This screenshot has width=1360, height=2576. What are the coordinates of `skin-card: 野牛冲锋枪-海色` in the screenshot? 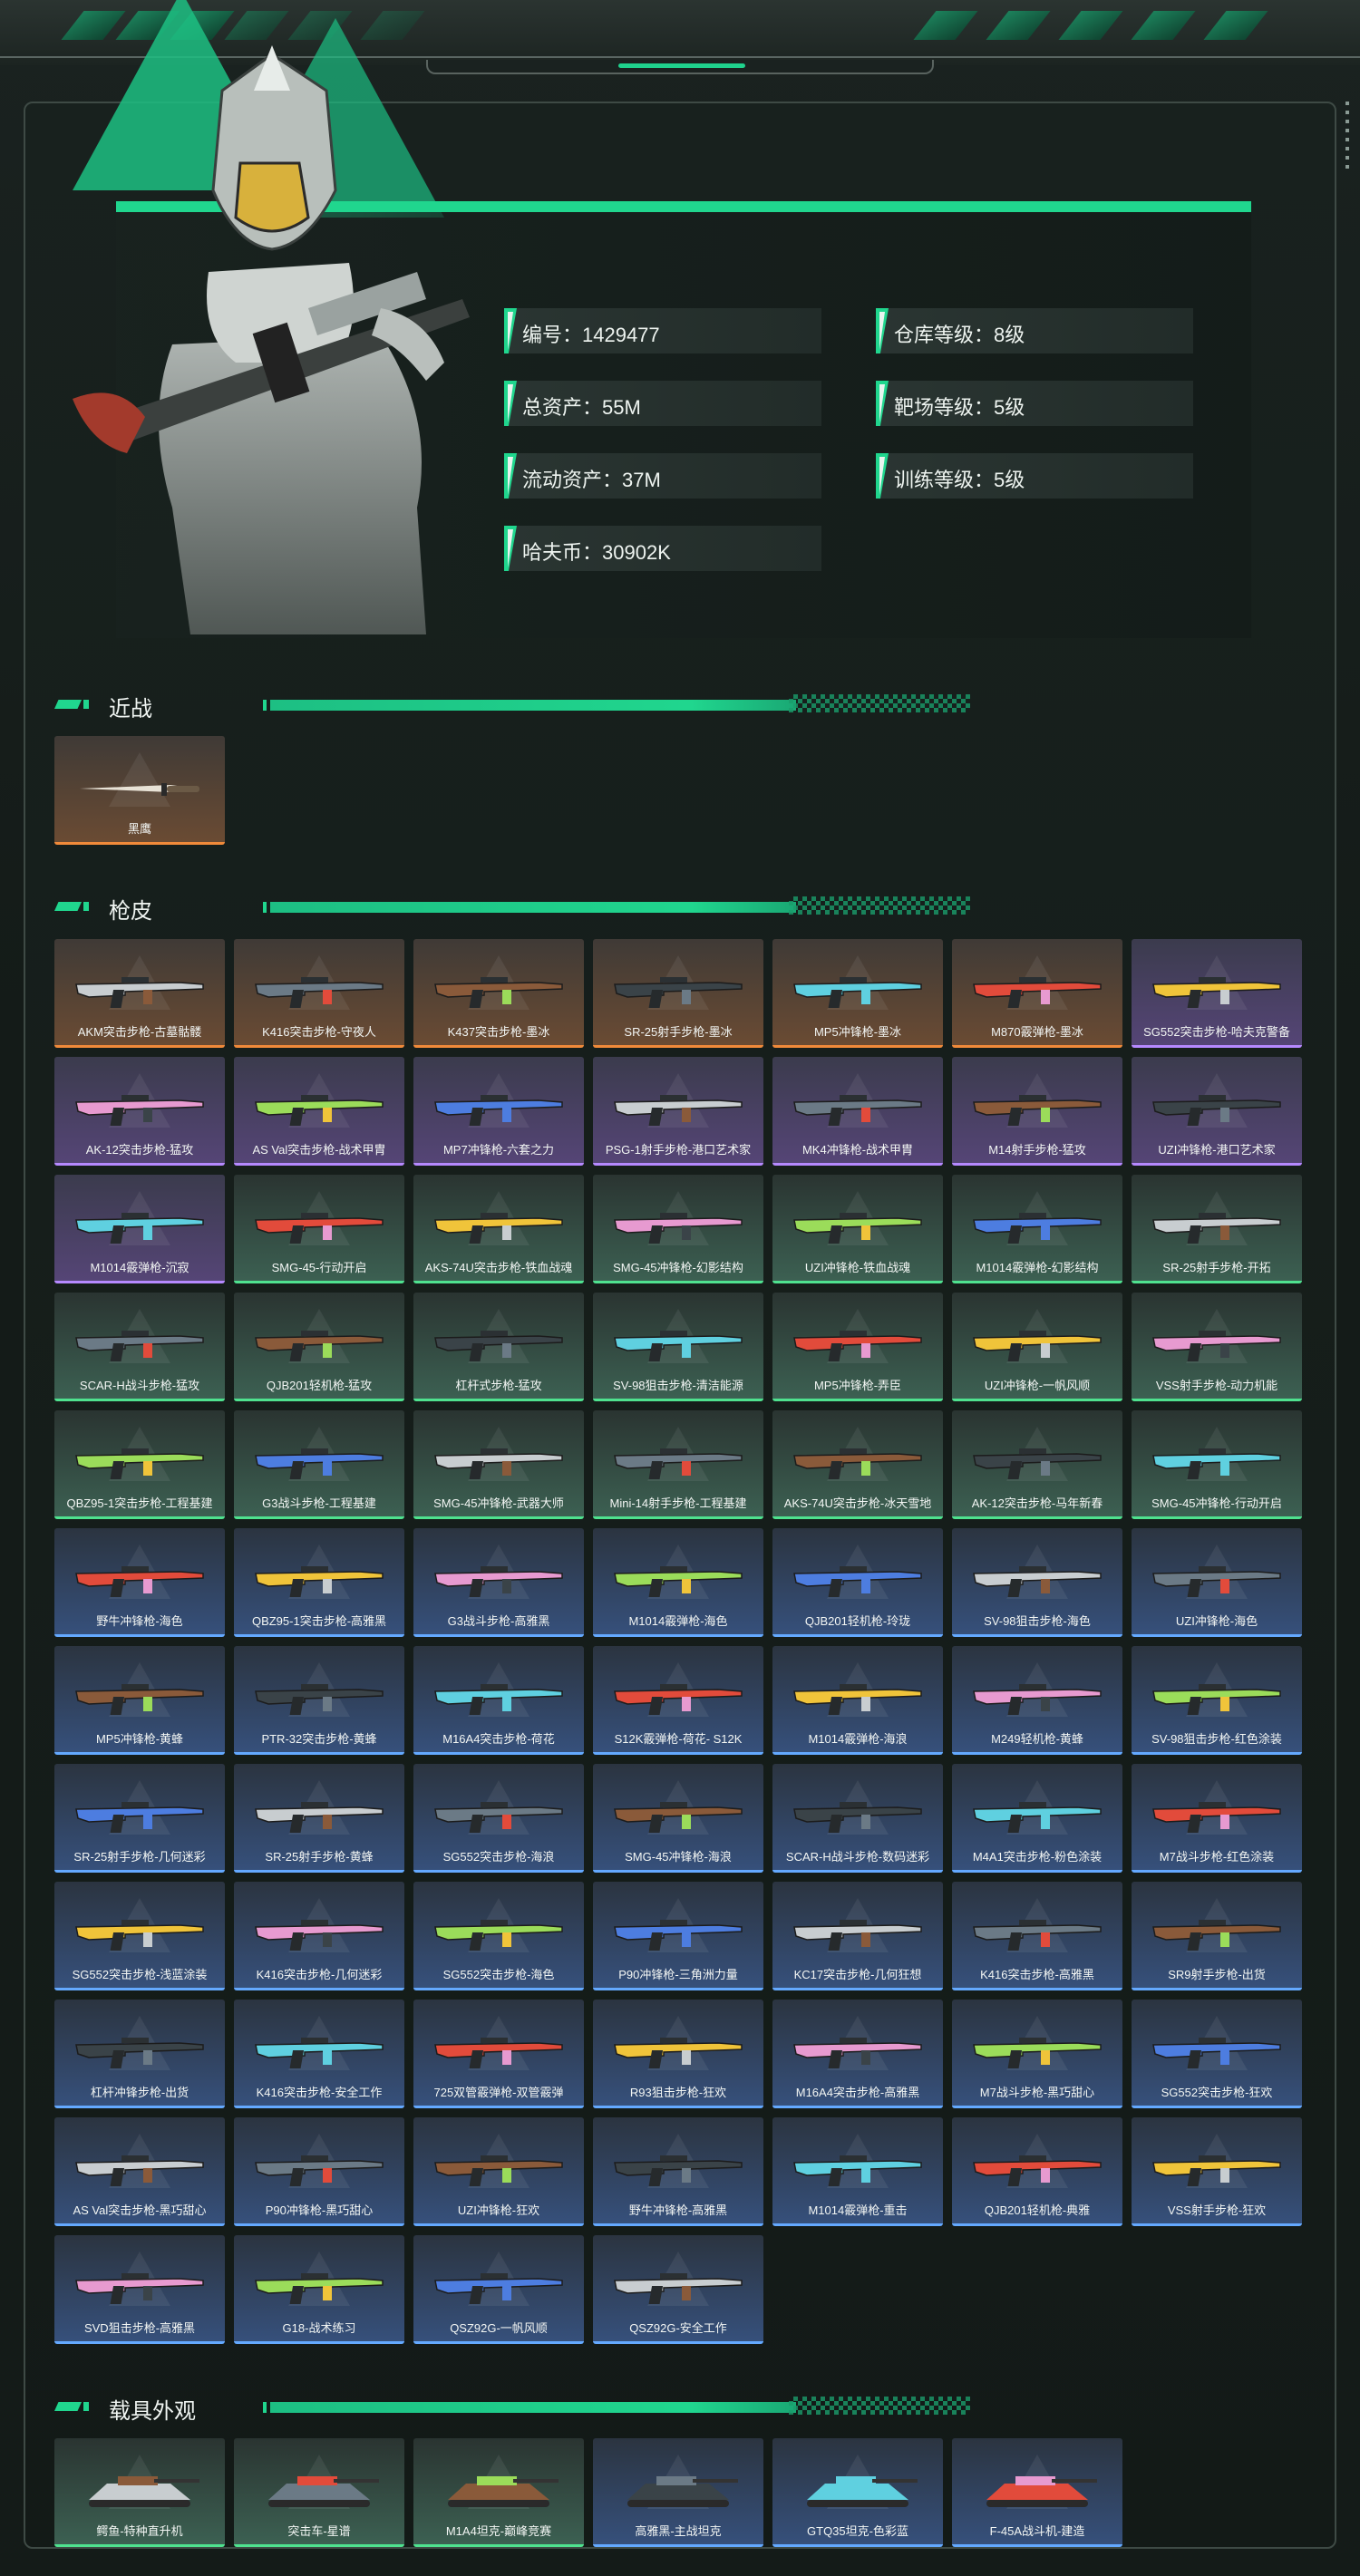 It's located at (139, 1582).